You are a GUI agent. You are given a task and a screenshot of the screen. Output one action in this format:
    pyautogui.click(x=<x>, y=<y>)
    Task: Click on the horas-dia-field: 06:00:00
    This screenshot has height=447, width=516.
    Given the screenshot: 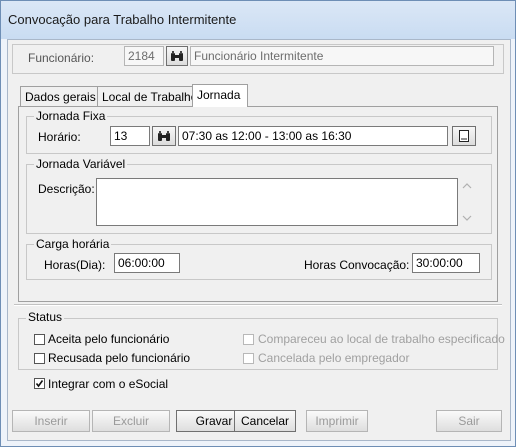 What is the action you would take?
    pyautogui.click(x=147, y=263)
    